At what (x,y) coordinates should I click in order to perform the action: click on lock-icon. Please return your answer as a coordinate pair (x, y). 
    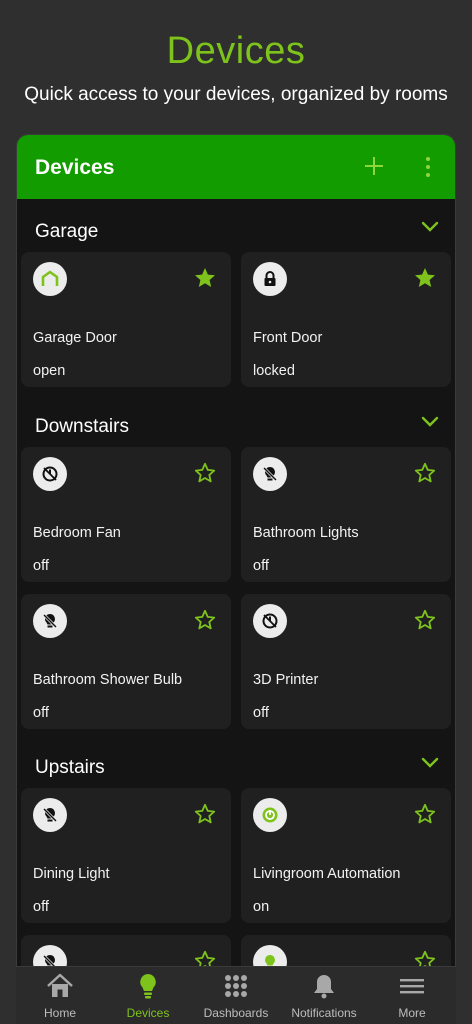
    Looking at the image, I should click on (270, 279).